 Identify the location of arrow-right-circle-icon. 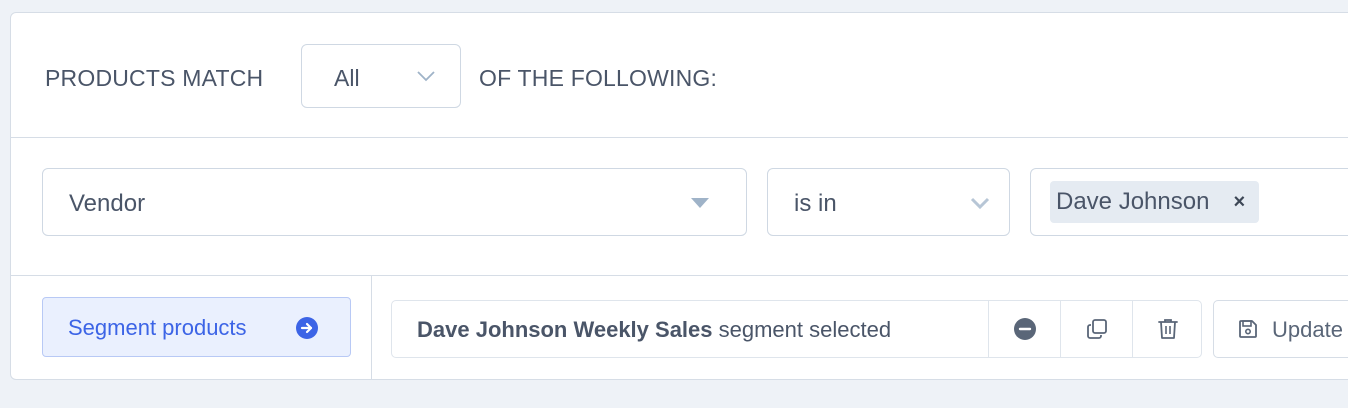
(307, 328).